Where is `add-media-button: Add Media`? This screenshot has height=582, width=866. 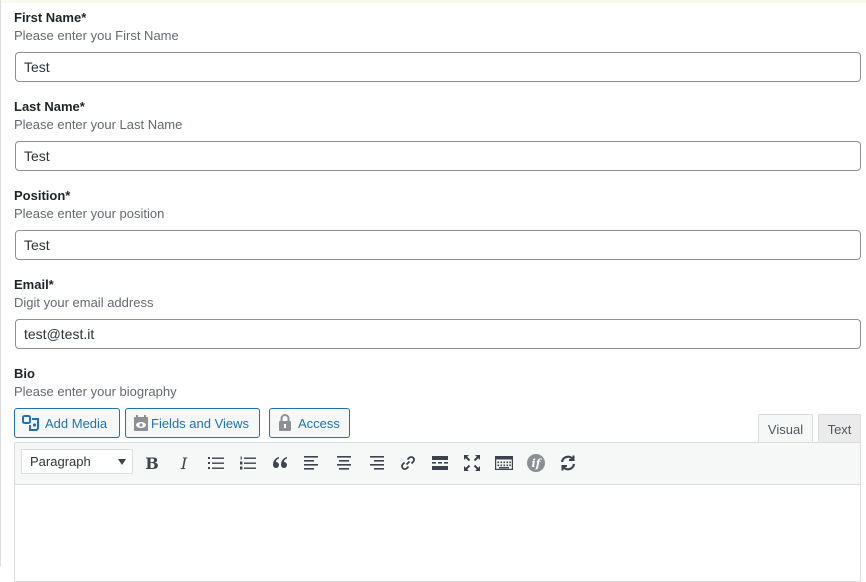 add-media-button: Add Media is located at coordinates (67, 423).